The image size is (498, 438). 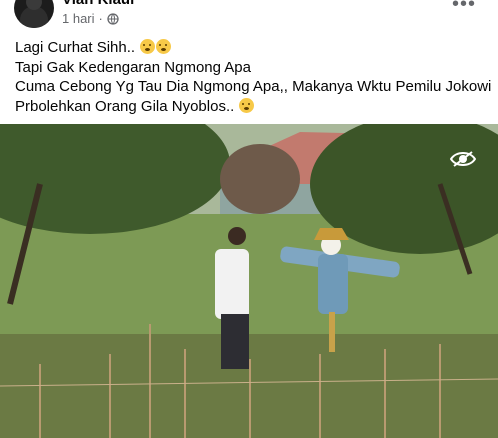 What do you see at coordinates (463, 159) in the screenshot?
I see `eye-icon` at bounding box center [463, 159].